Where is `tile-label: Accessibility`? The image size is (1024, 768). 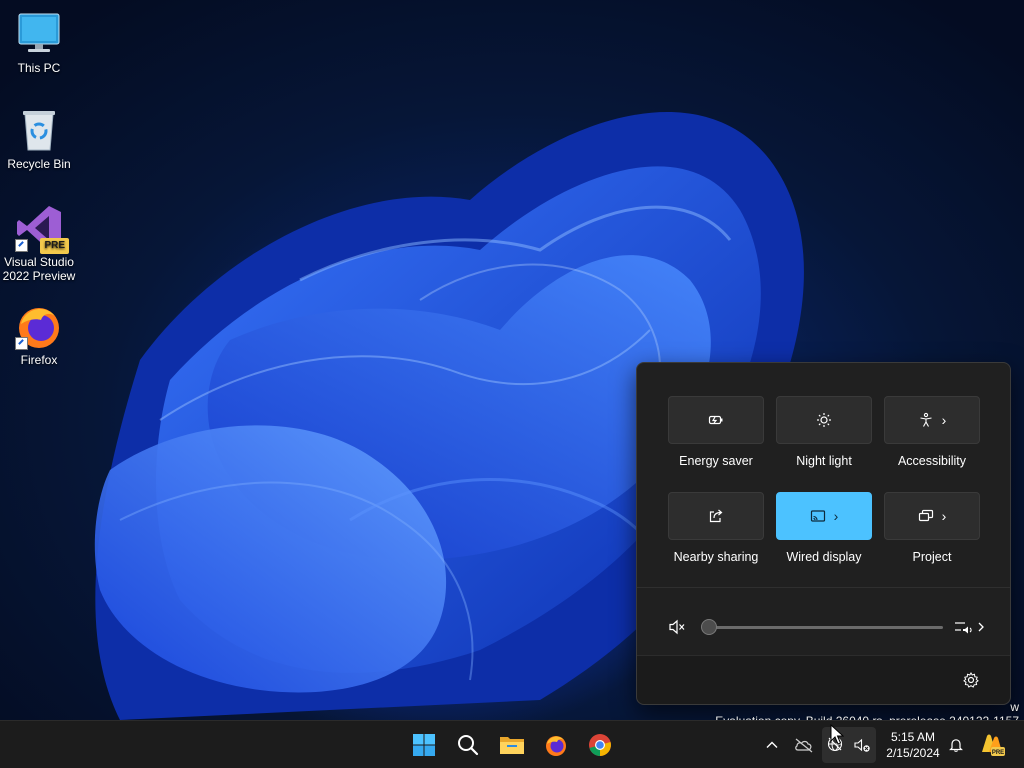 tile-label: Accessibility is located at coordinates (932, 461).